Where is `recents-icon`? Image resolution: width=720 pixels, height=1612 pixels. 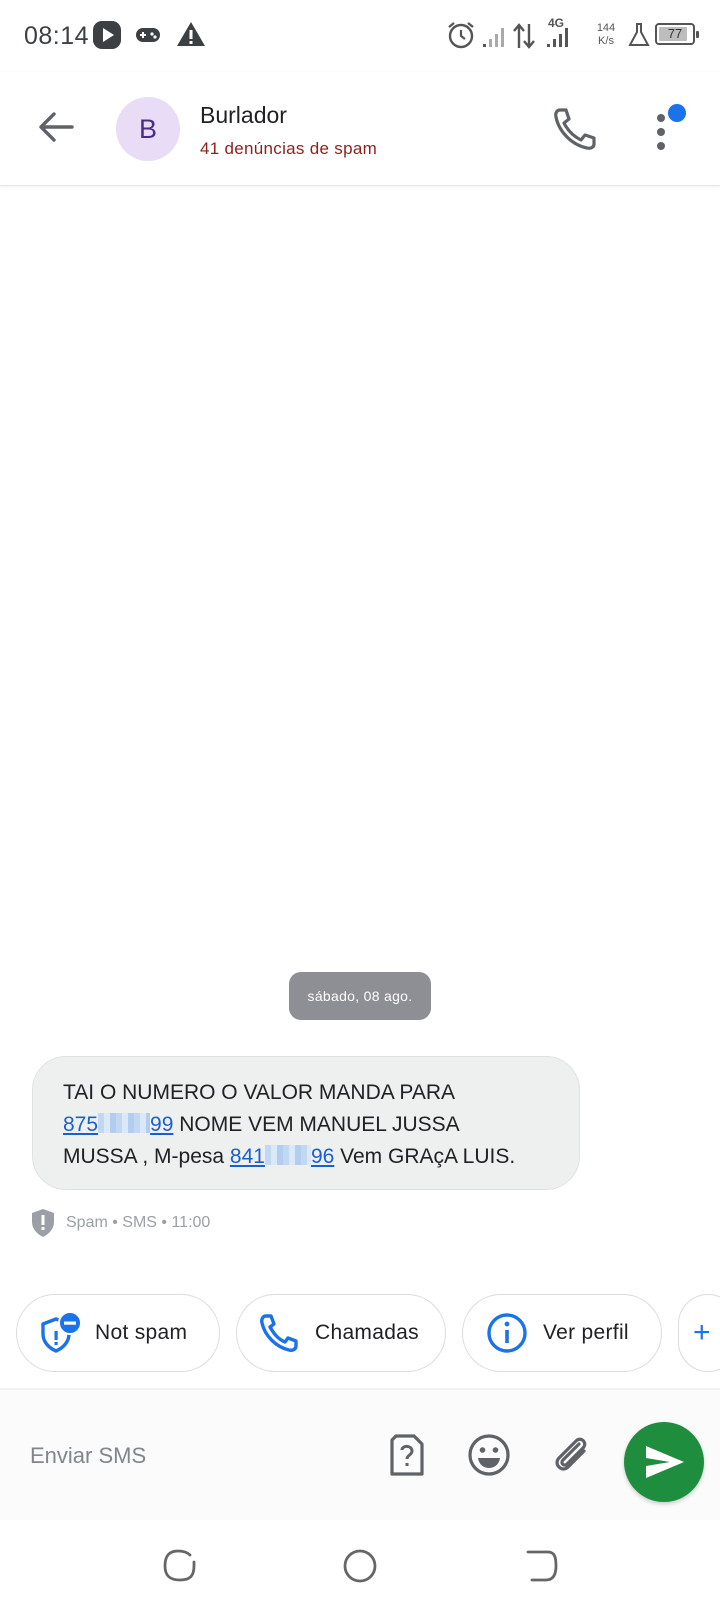 recents-icon is located at coordinates (180, 1566).